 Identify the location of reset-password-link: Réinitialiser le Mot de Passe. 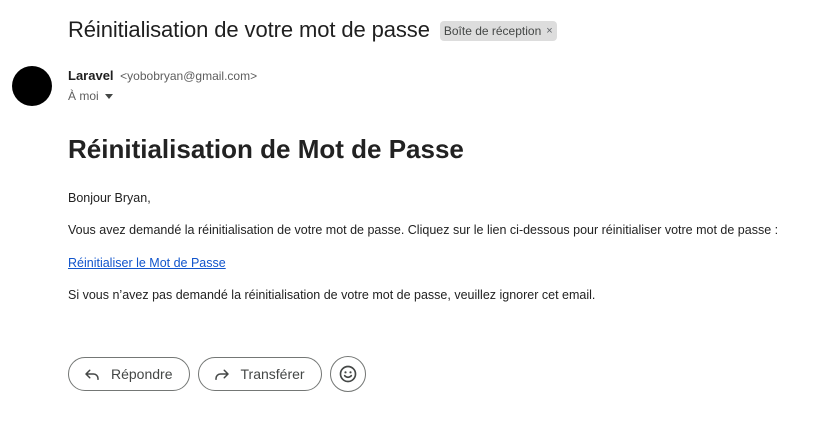
(147, 263).